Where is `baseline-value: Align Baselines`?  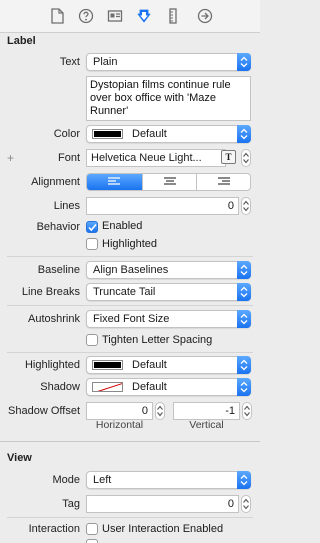
baseline-value: Align Baselines is located at coordinates (131, 270).